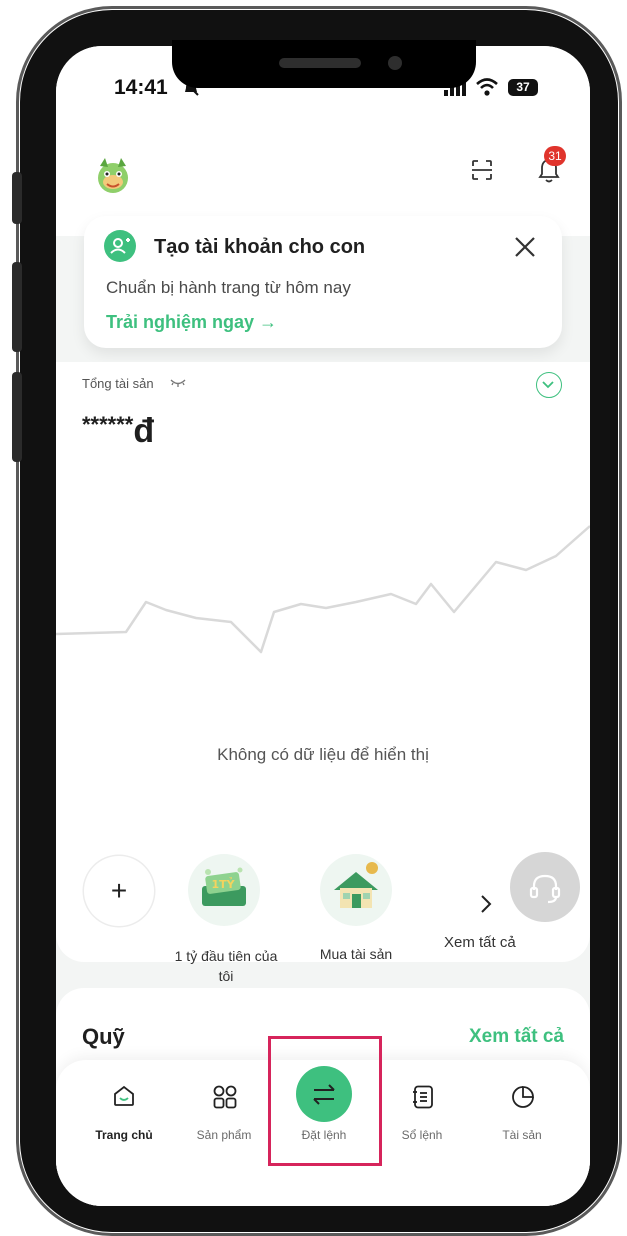 Image resolution: width=627 pixels, height=1236 pixels. Describe the element at coordinates (178, 382) in the screenshot. I see `eye-closed-icon` at that location.